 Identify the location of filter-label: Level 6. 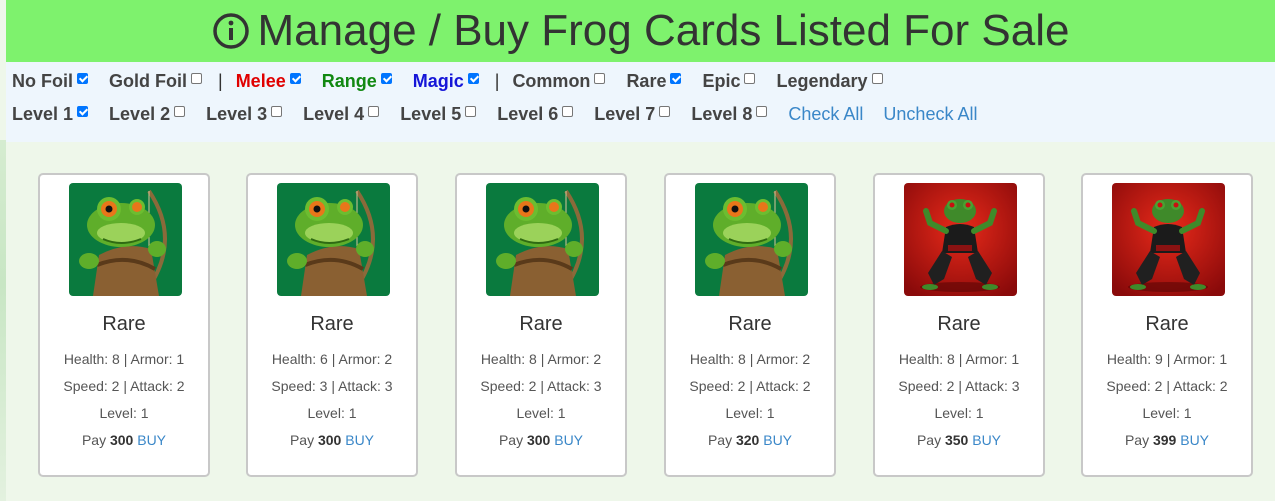
(528, 113).